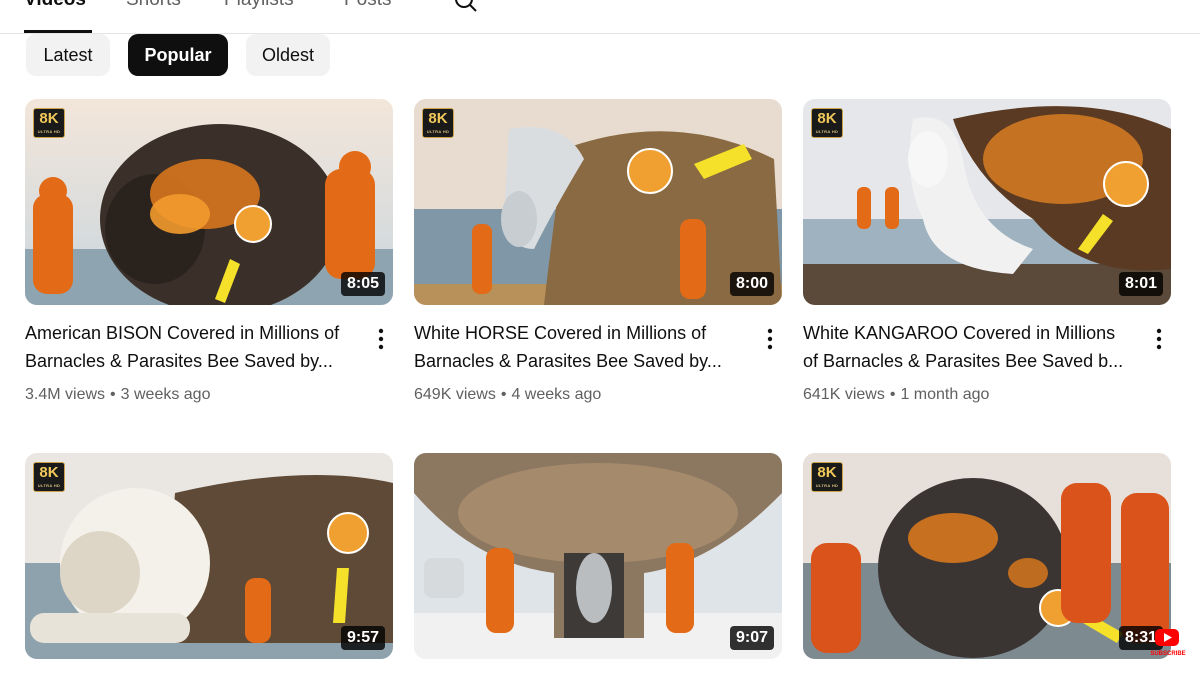  Describe the element at coordinates (507, 395) in the screenshot. I see `video-meta: 649K views • 4 weeks ago` at that location.